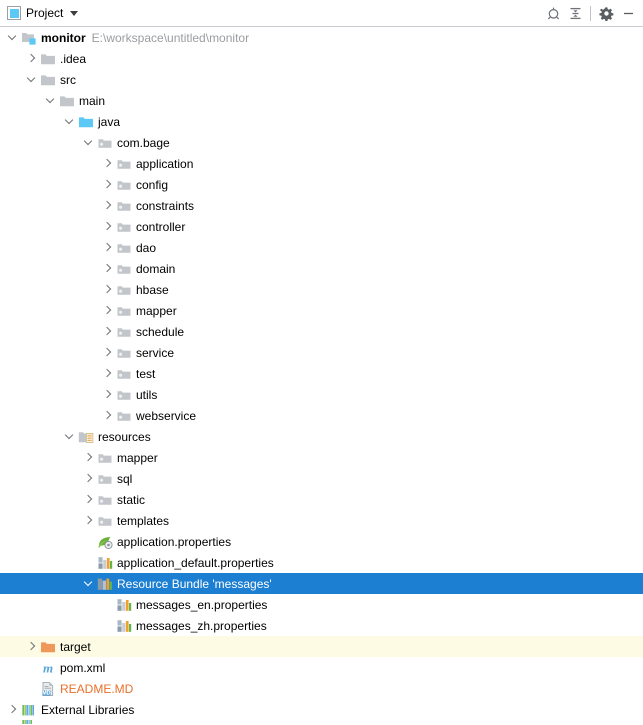  Describe the element at coordinates (152, 289) in the screenshot. I see `tree-node-label: hbase` at that location.